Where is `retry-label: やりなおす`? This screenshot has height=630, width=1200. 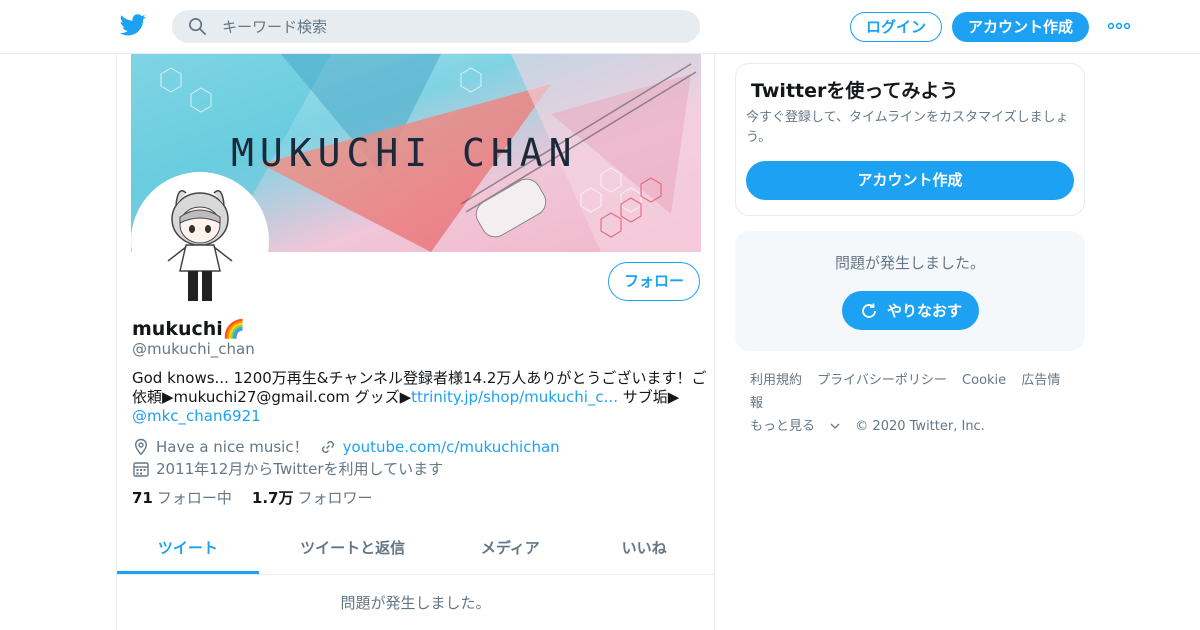 retry-label: やりなおす is located at coordinates (924, 311).